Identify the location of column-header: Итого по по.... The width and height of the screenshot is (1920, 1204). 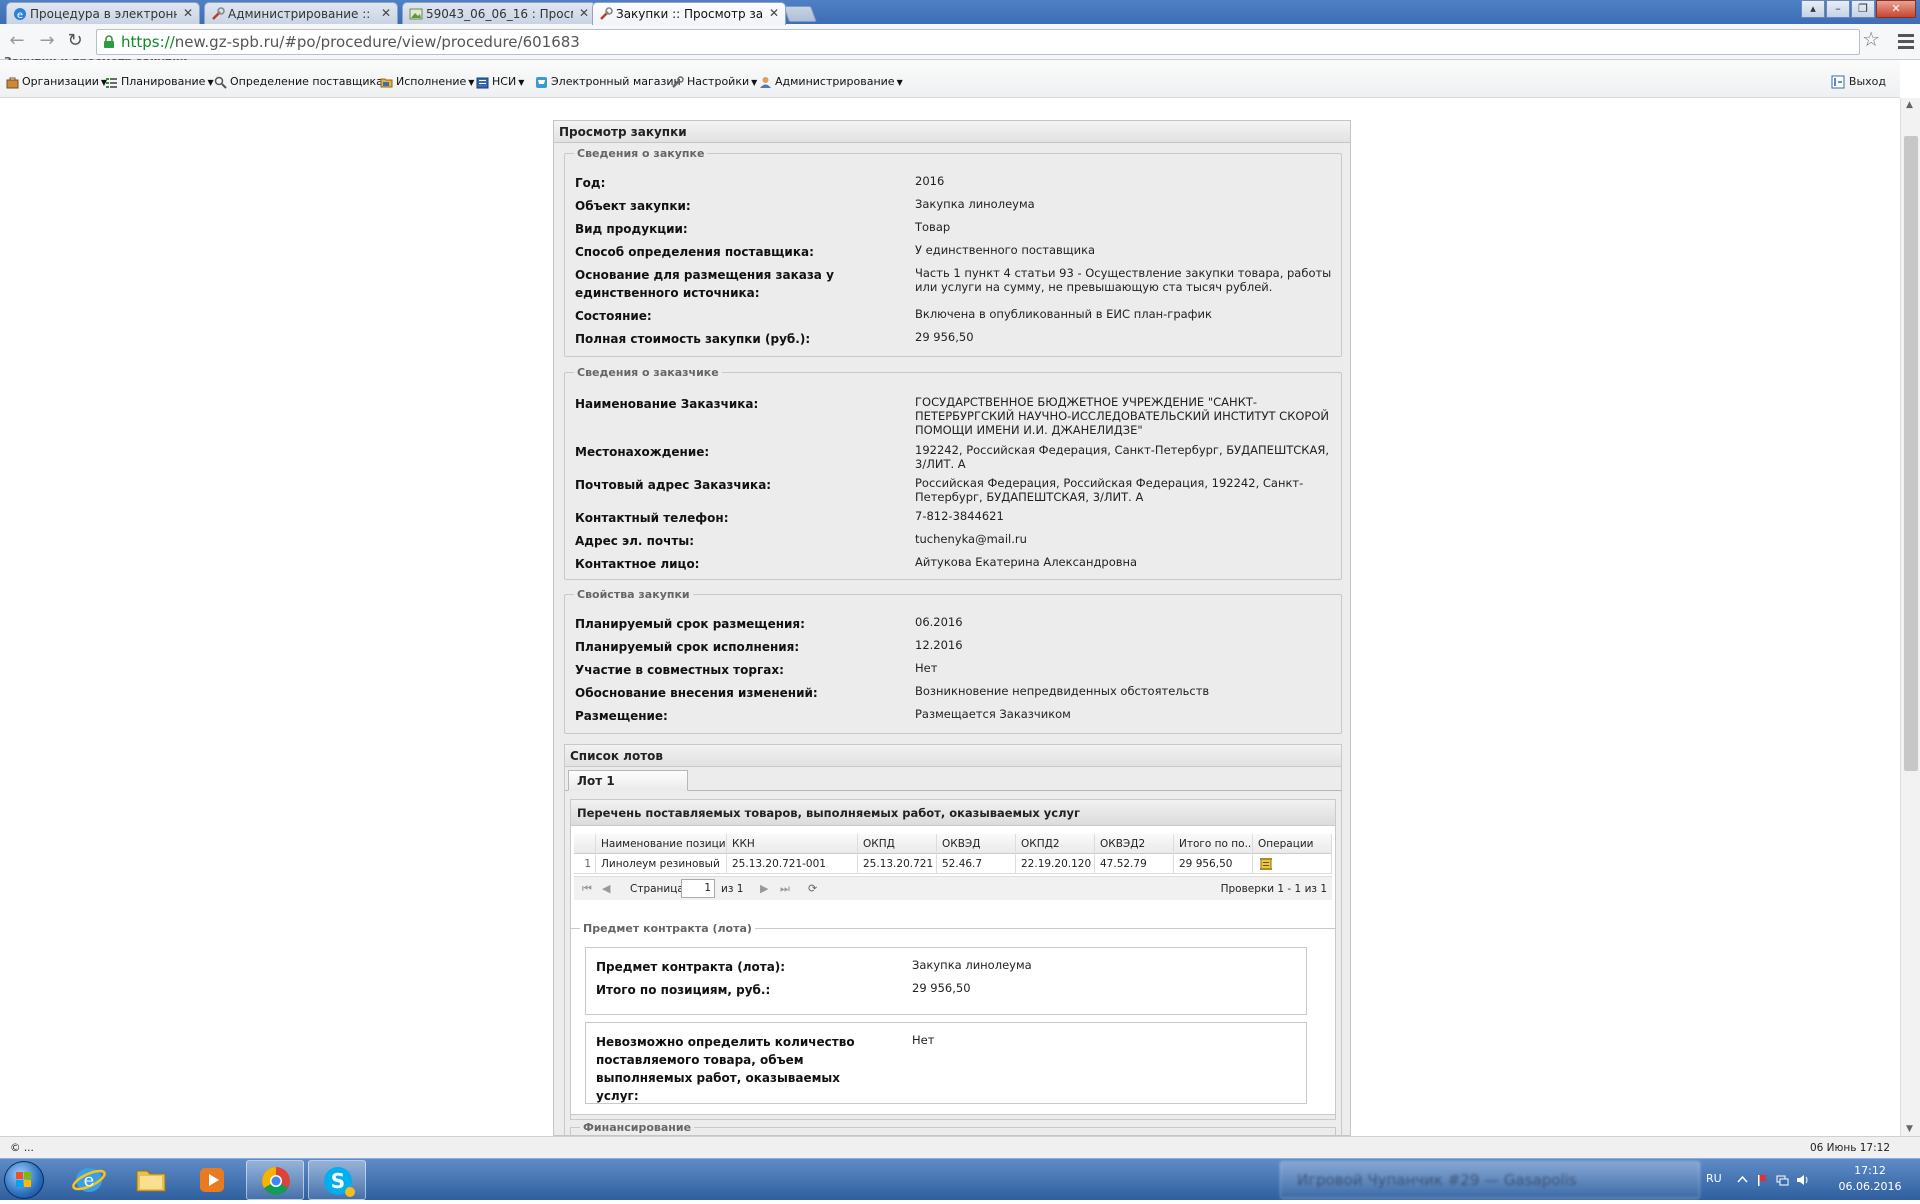
(1213, 844).